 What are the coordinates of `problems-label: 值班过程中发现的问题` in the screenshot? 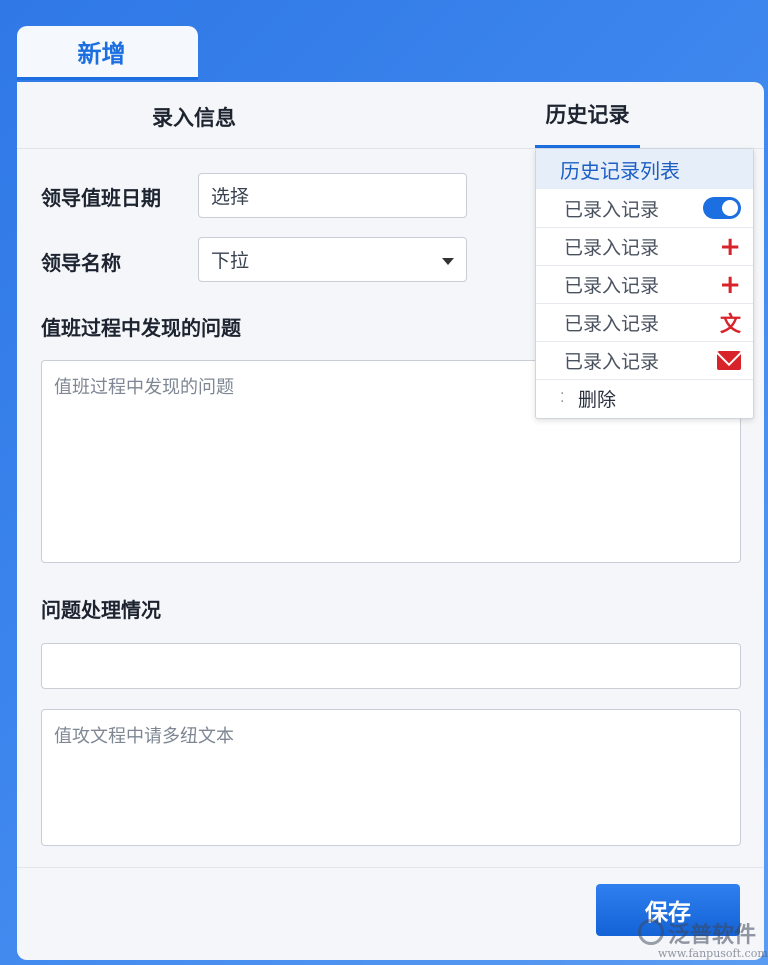 It's located at (141, 328).